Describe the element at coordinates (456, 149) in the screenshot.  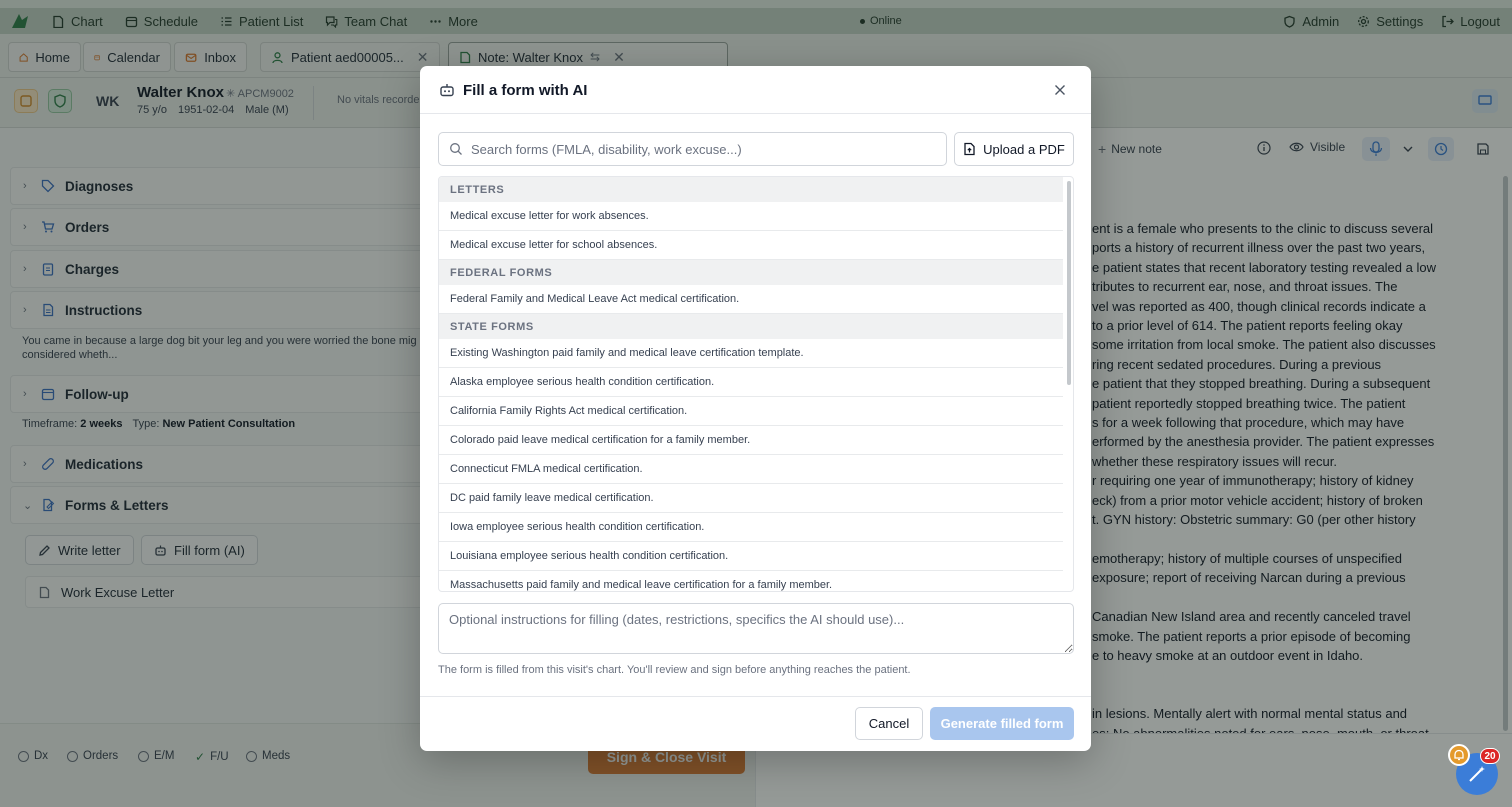
I see `search-icon` at that location.